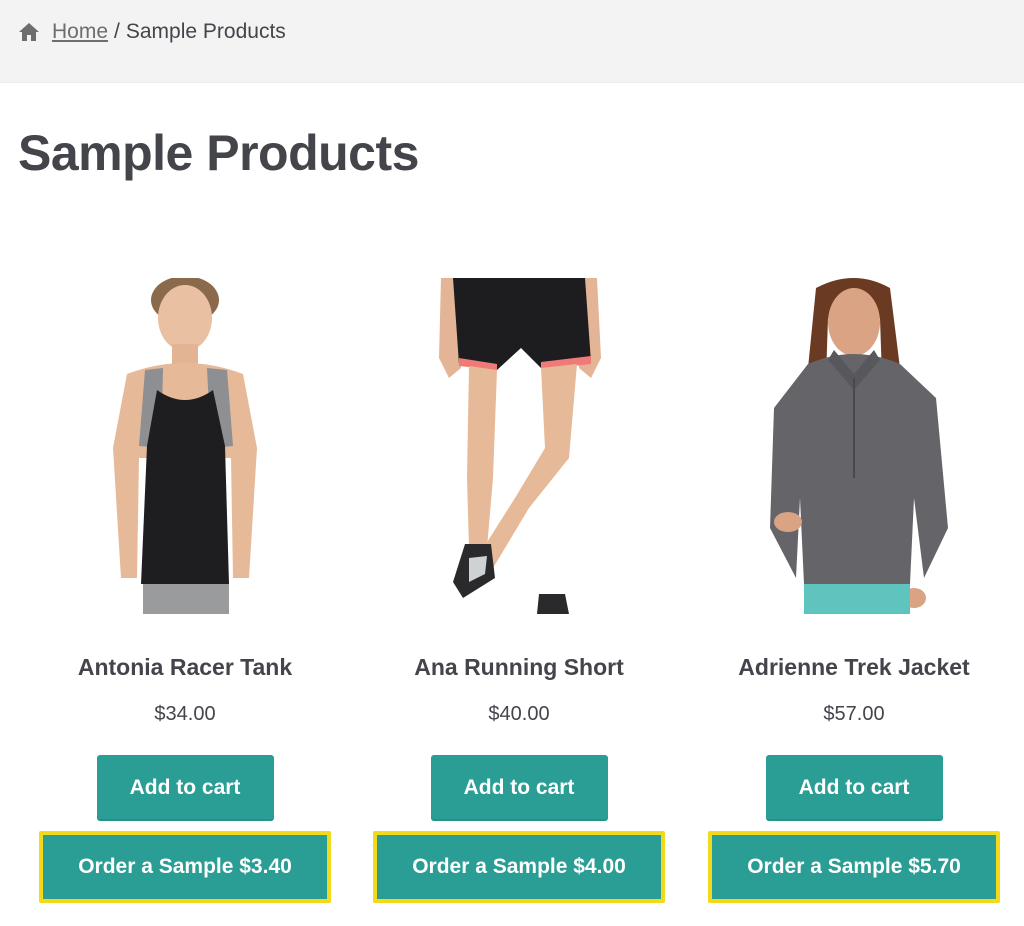 Image resolution: width=1024 pixels, height=926 pixels. I want to click on product-image-ana-running-short, so click(519, 446).